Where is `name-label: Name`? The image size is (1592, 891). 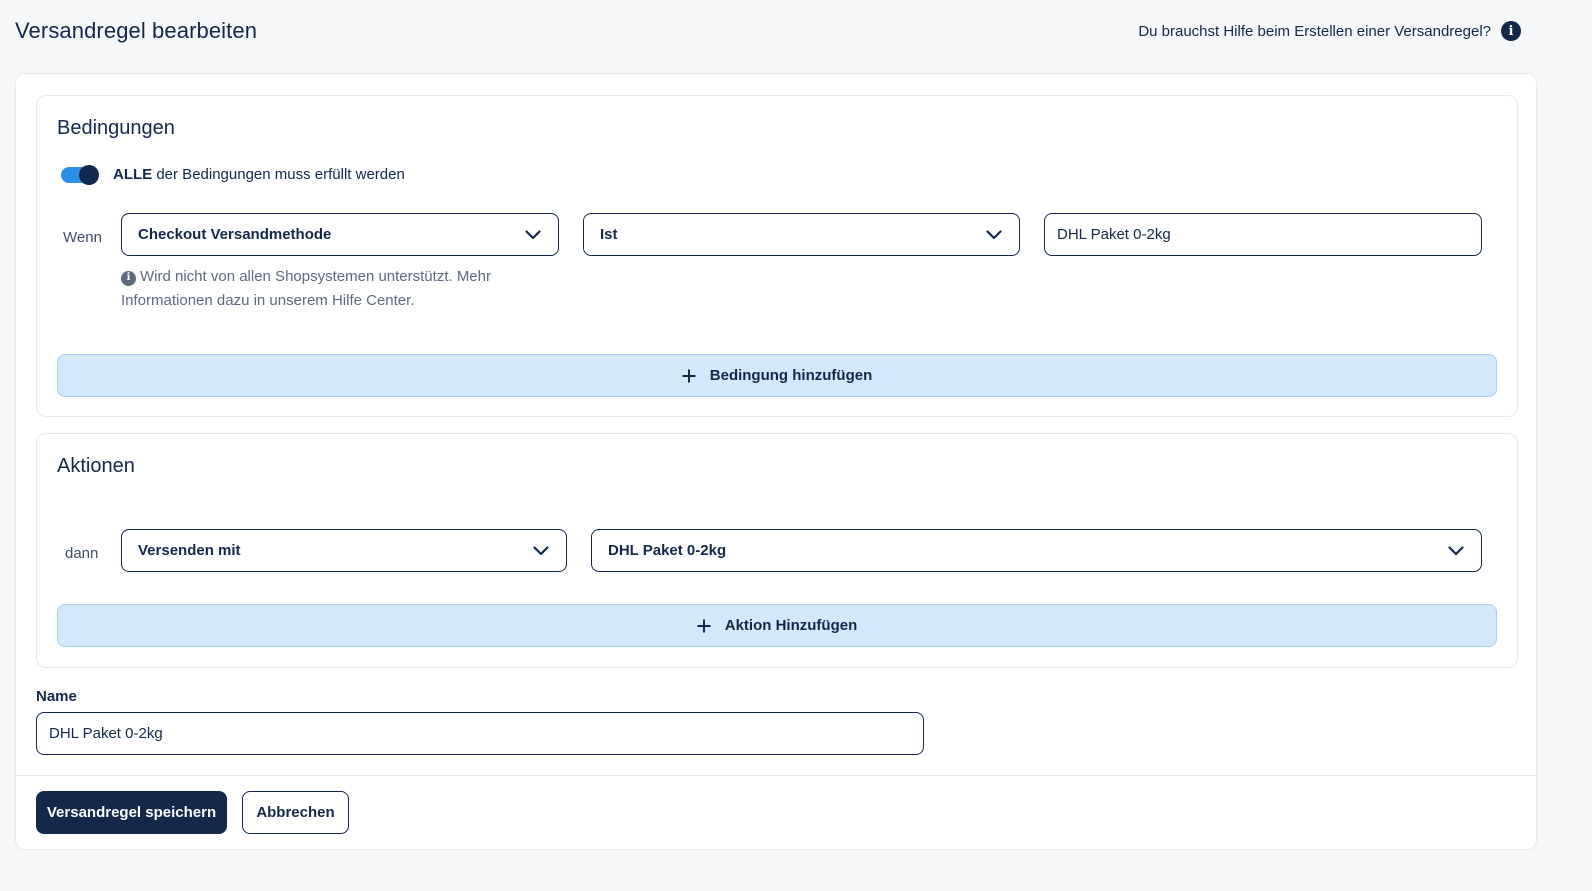
name-label: Name is located at coordinates (56, 696).